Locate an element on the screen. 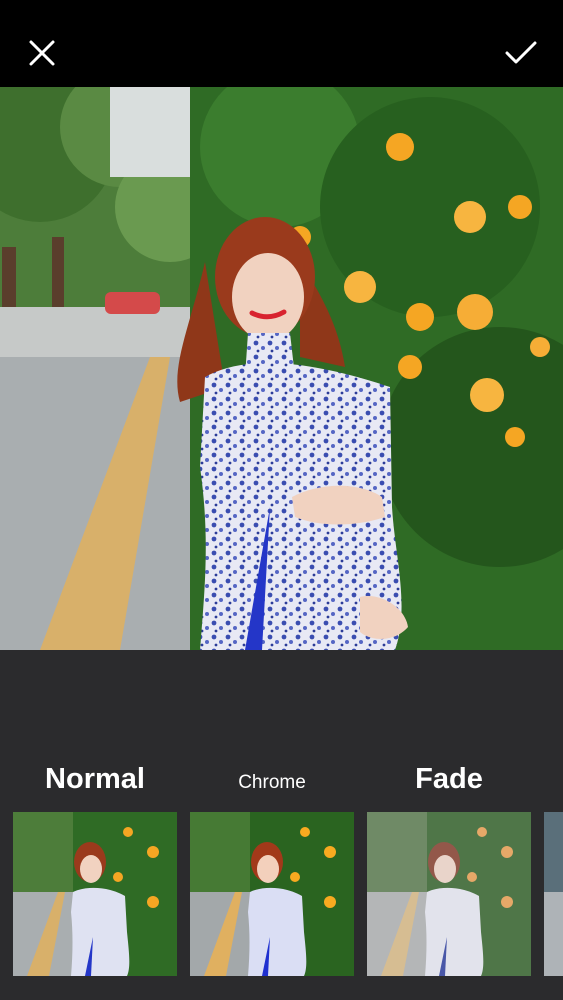 The height and width of the screenshot is (1000, 563). filter-label-fade: Fade is located at coordinates (449, 779).